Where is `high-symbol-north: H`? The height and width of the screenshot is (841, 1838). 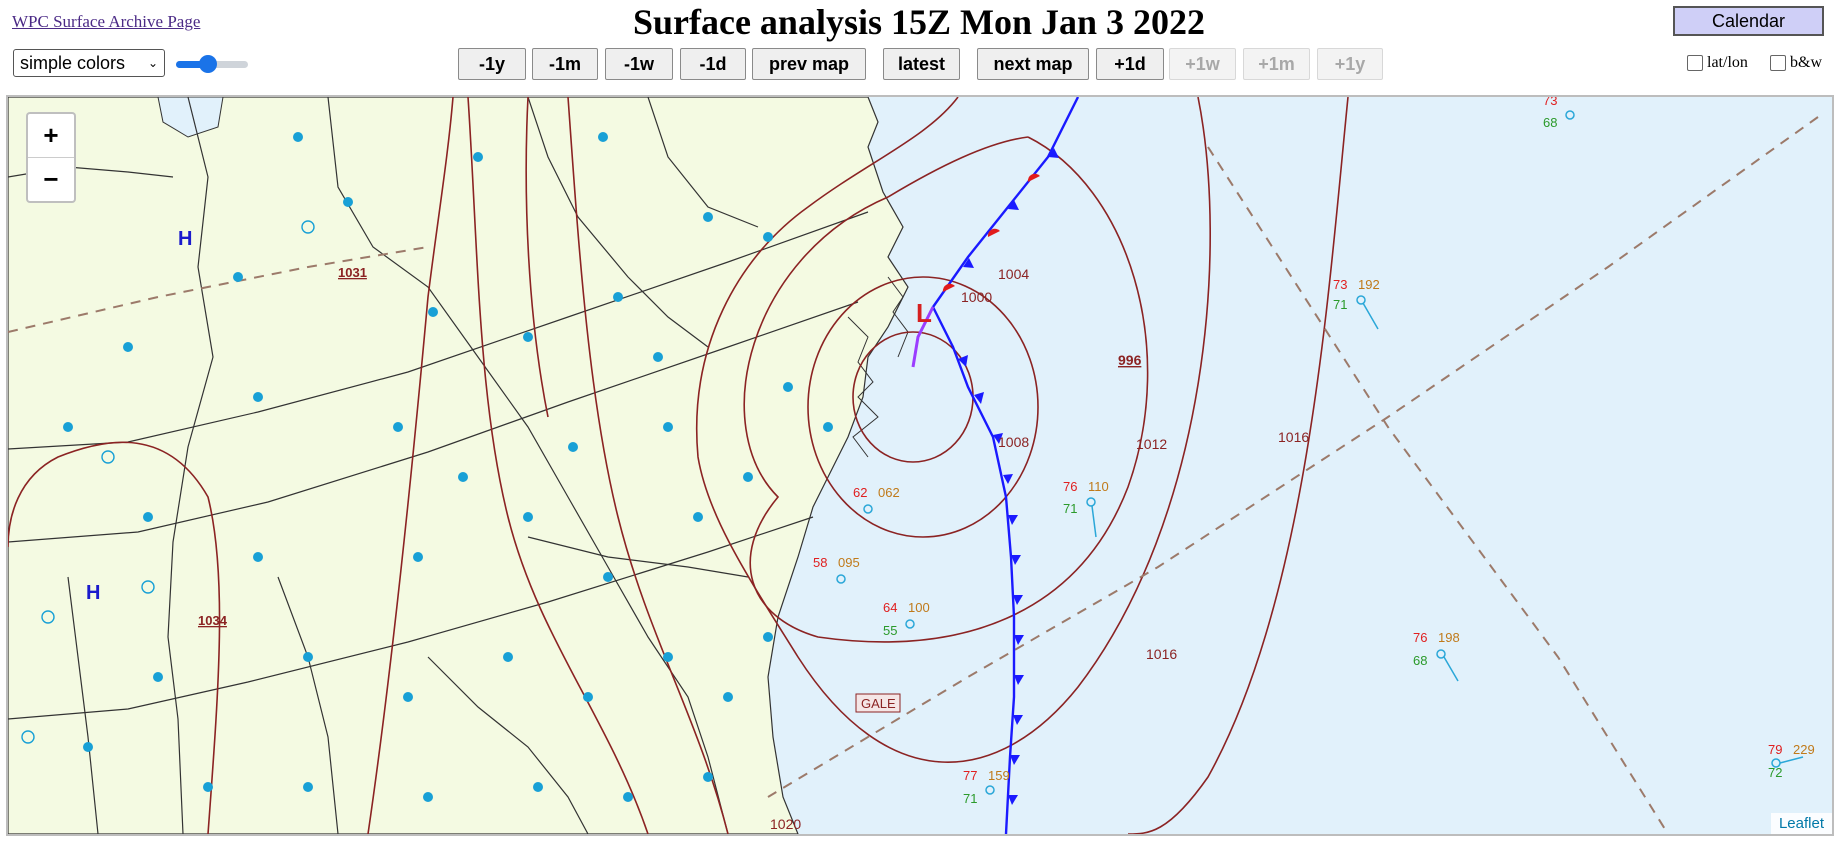
high-symbol-north: H is located at coordinates (185, 239).